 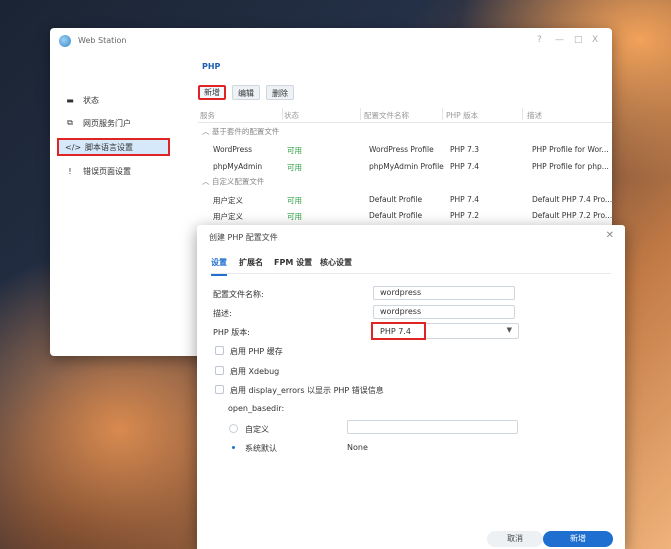 What do you see at coordinates (515, 539) in the screenshot?
I see `cancel-button: 取消` at bounding box center [515, 539].